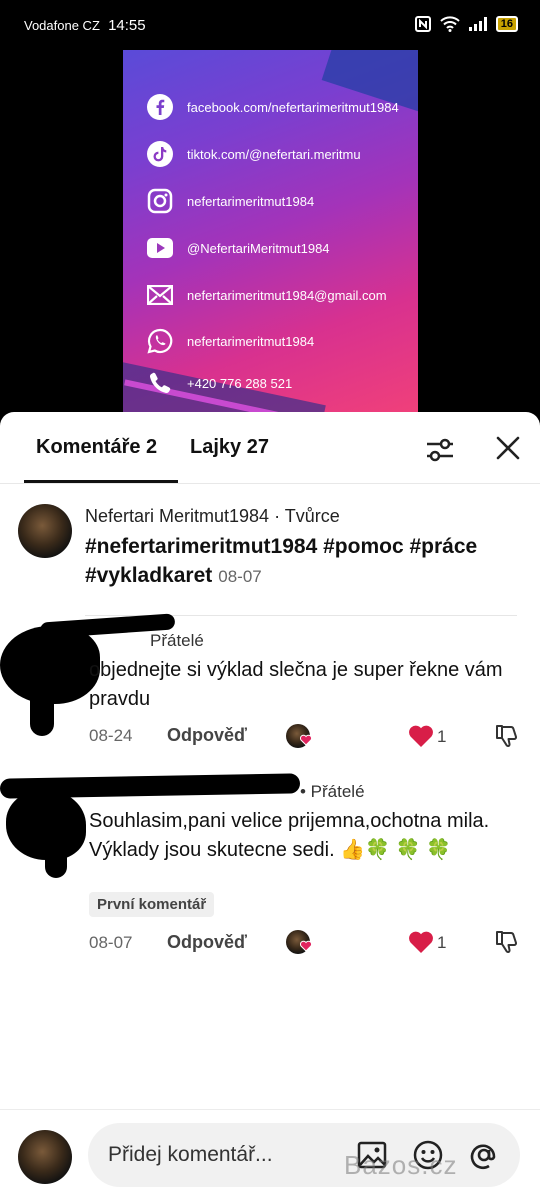 The height and width of the screenshot is (1200, 540). I want to click on user-avatar, so click(45, 1157).